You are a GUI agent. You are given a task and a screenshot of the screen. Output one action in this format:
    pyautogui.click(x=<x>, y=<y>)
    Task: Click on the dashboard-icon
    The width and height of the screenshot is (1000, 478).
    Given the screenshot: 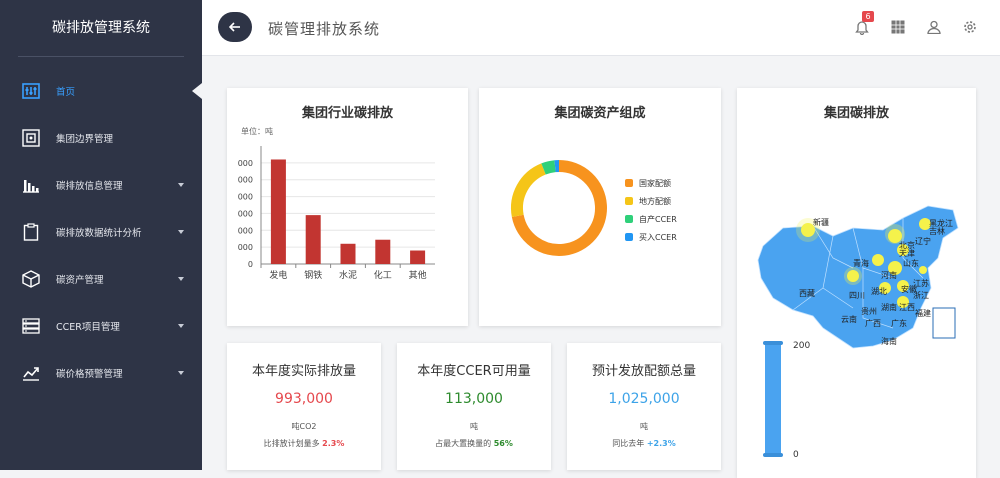 What is the action you would take?
    pyautogui.click(x=31, y=91)
    